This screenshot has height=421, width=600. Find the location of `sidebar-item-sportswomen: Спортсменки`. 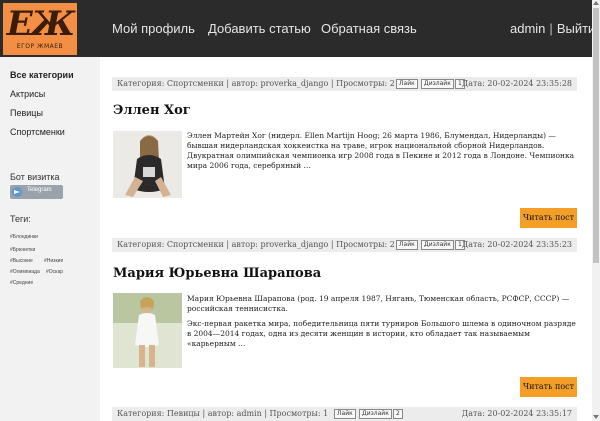

sidebar-item-sportswomen: Спортсменки is located at coordinates (37, 132).